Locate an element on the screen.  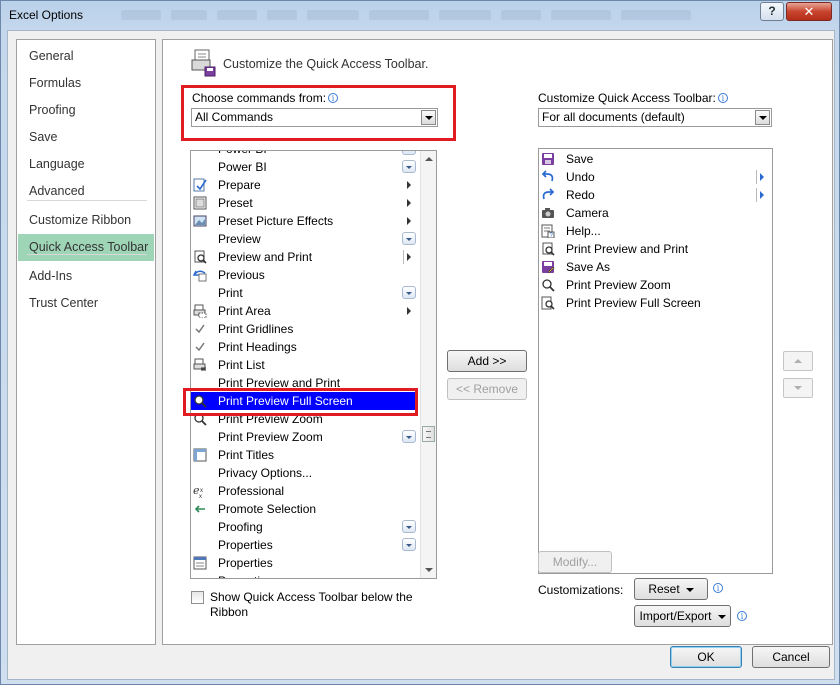
command-item: Preview and Print is located at coordinates (303, 257).